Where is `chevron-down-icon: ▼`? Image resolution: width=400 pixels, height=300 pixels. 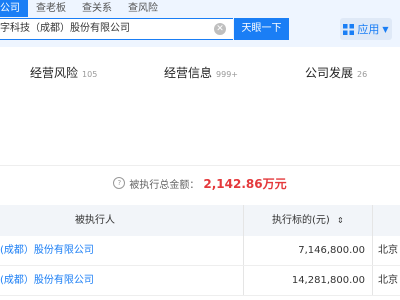
chevron-down-icon: ▼ is located at coordinates (385, 29).